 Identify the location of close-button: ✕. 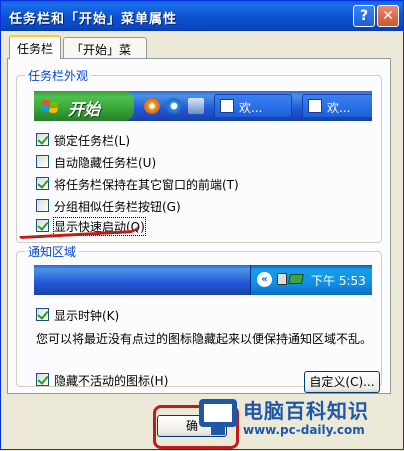
(388, 16).